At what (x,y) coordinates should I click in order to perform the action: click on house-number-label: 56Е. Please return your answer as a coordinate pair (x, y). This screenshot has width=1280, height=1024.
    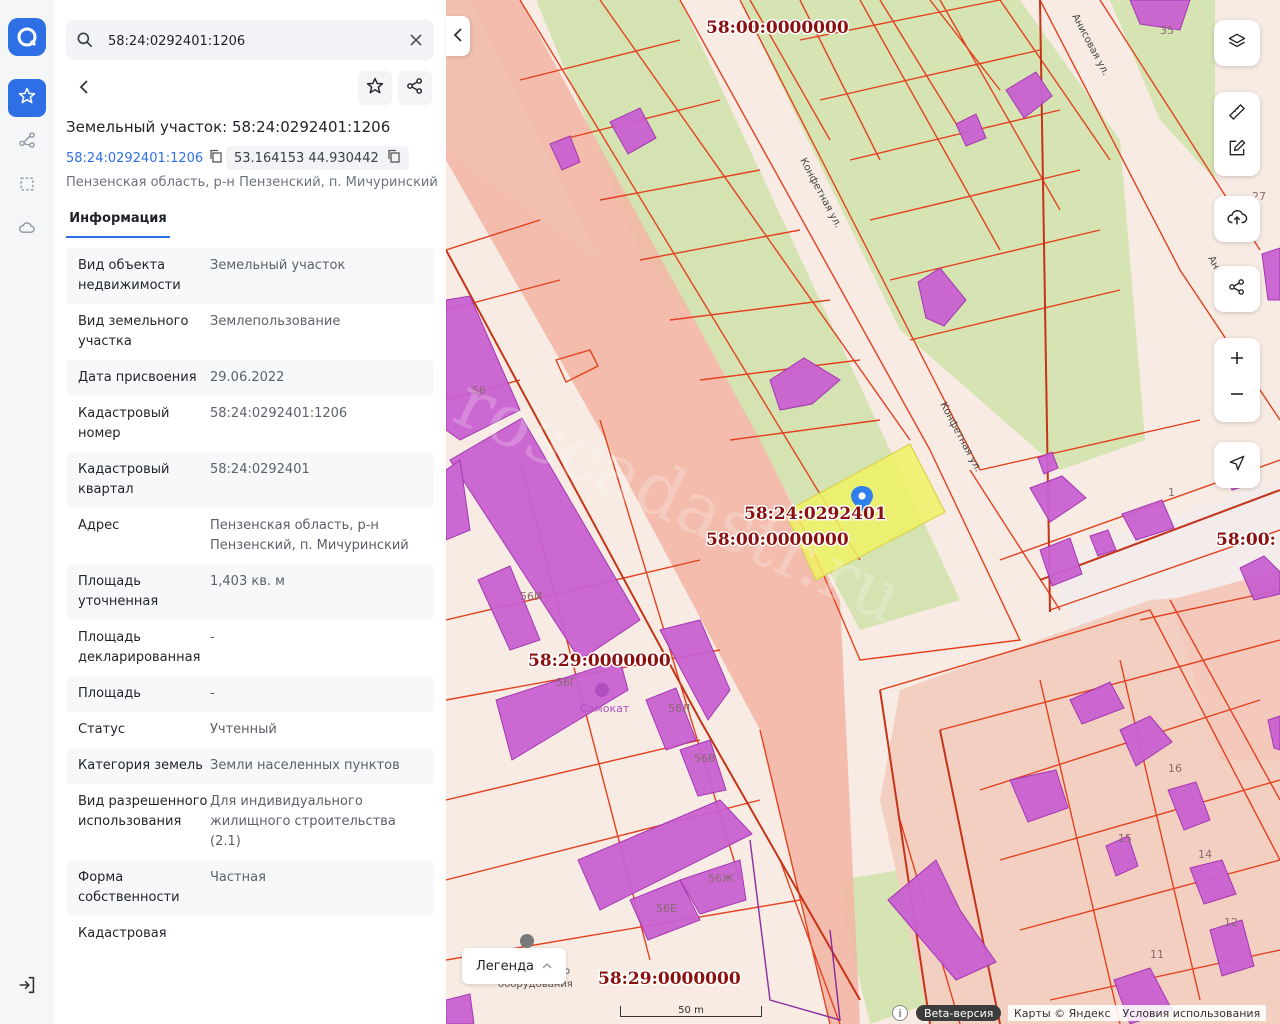
    Looking at the image, I should click on (666, 908).